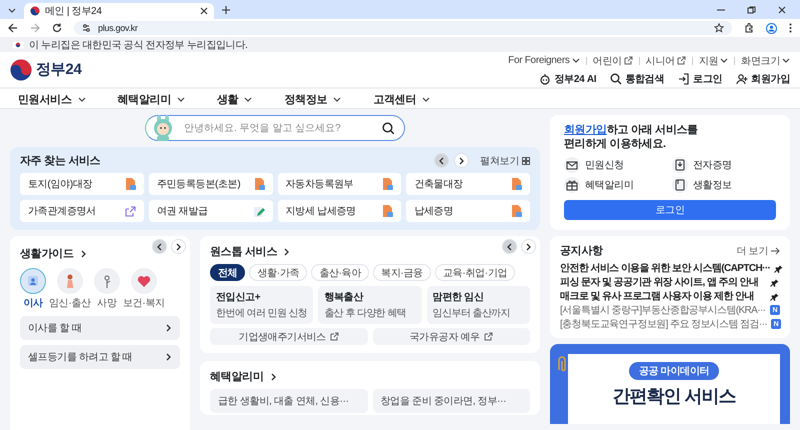 This screenshot has height=430, width=800. Describe the element at coordinates (33, 281) in the screenshot. I see `person-icon` at that location.